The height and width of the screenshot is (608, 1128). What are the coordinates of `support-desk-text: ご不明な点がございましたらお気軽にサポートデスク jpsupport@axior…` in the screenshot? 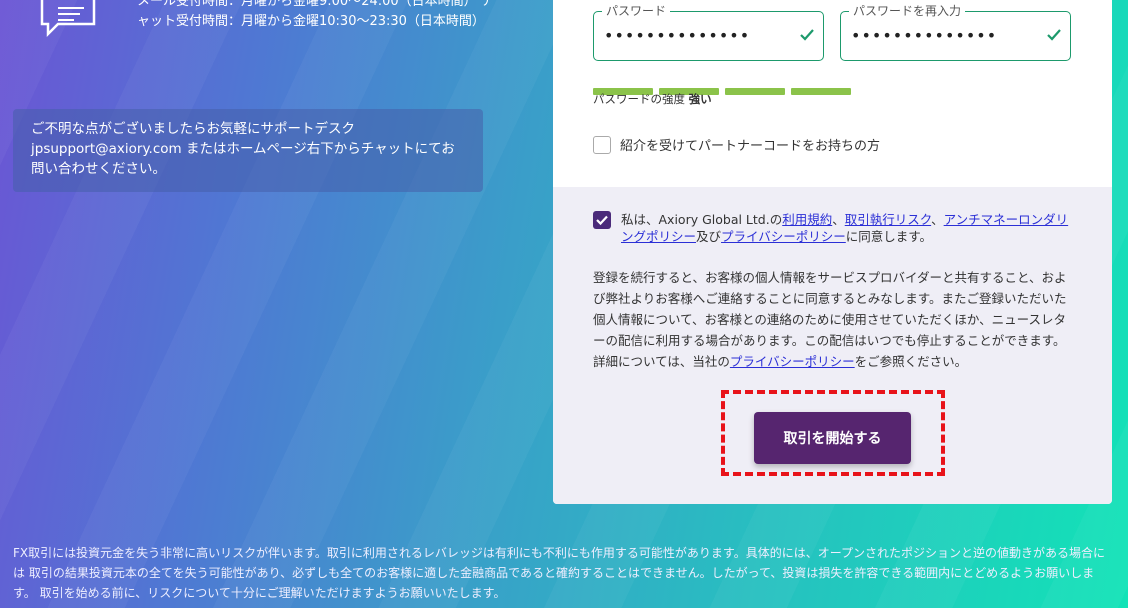 It's located at (243, 149).